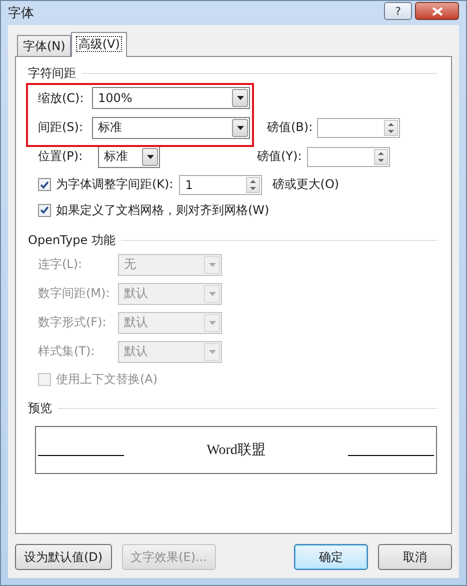  I want to click on group-title: OpenType 功能, so click(72, 240).